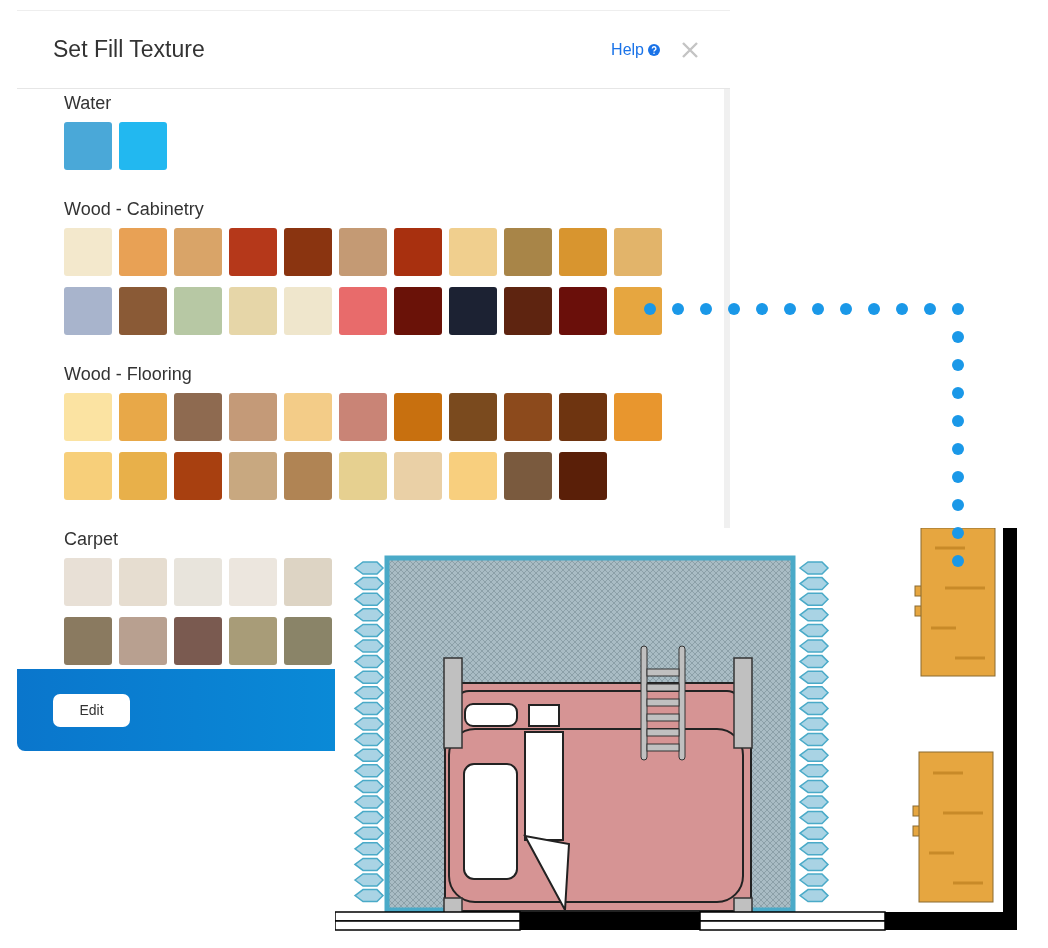 Image resolution: width=1048 pixels, height=948 pixels. I want to click on close-icon, so click(690, 49).